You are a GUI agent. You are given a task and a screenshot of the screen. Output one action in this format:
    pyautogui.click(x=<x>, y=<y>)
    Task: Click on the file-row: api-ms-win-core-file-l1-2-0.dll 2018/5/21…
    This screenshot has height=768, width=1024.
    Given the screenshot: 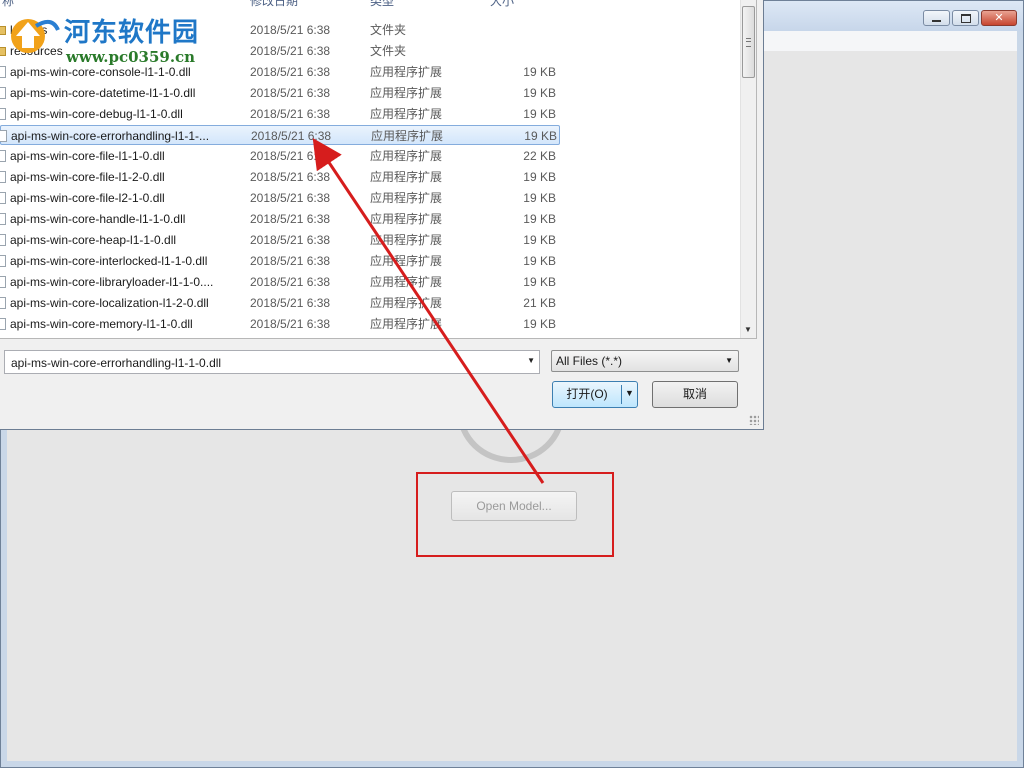 What is the action you would take?
    pyautogui.click(x=370, y=177)
    